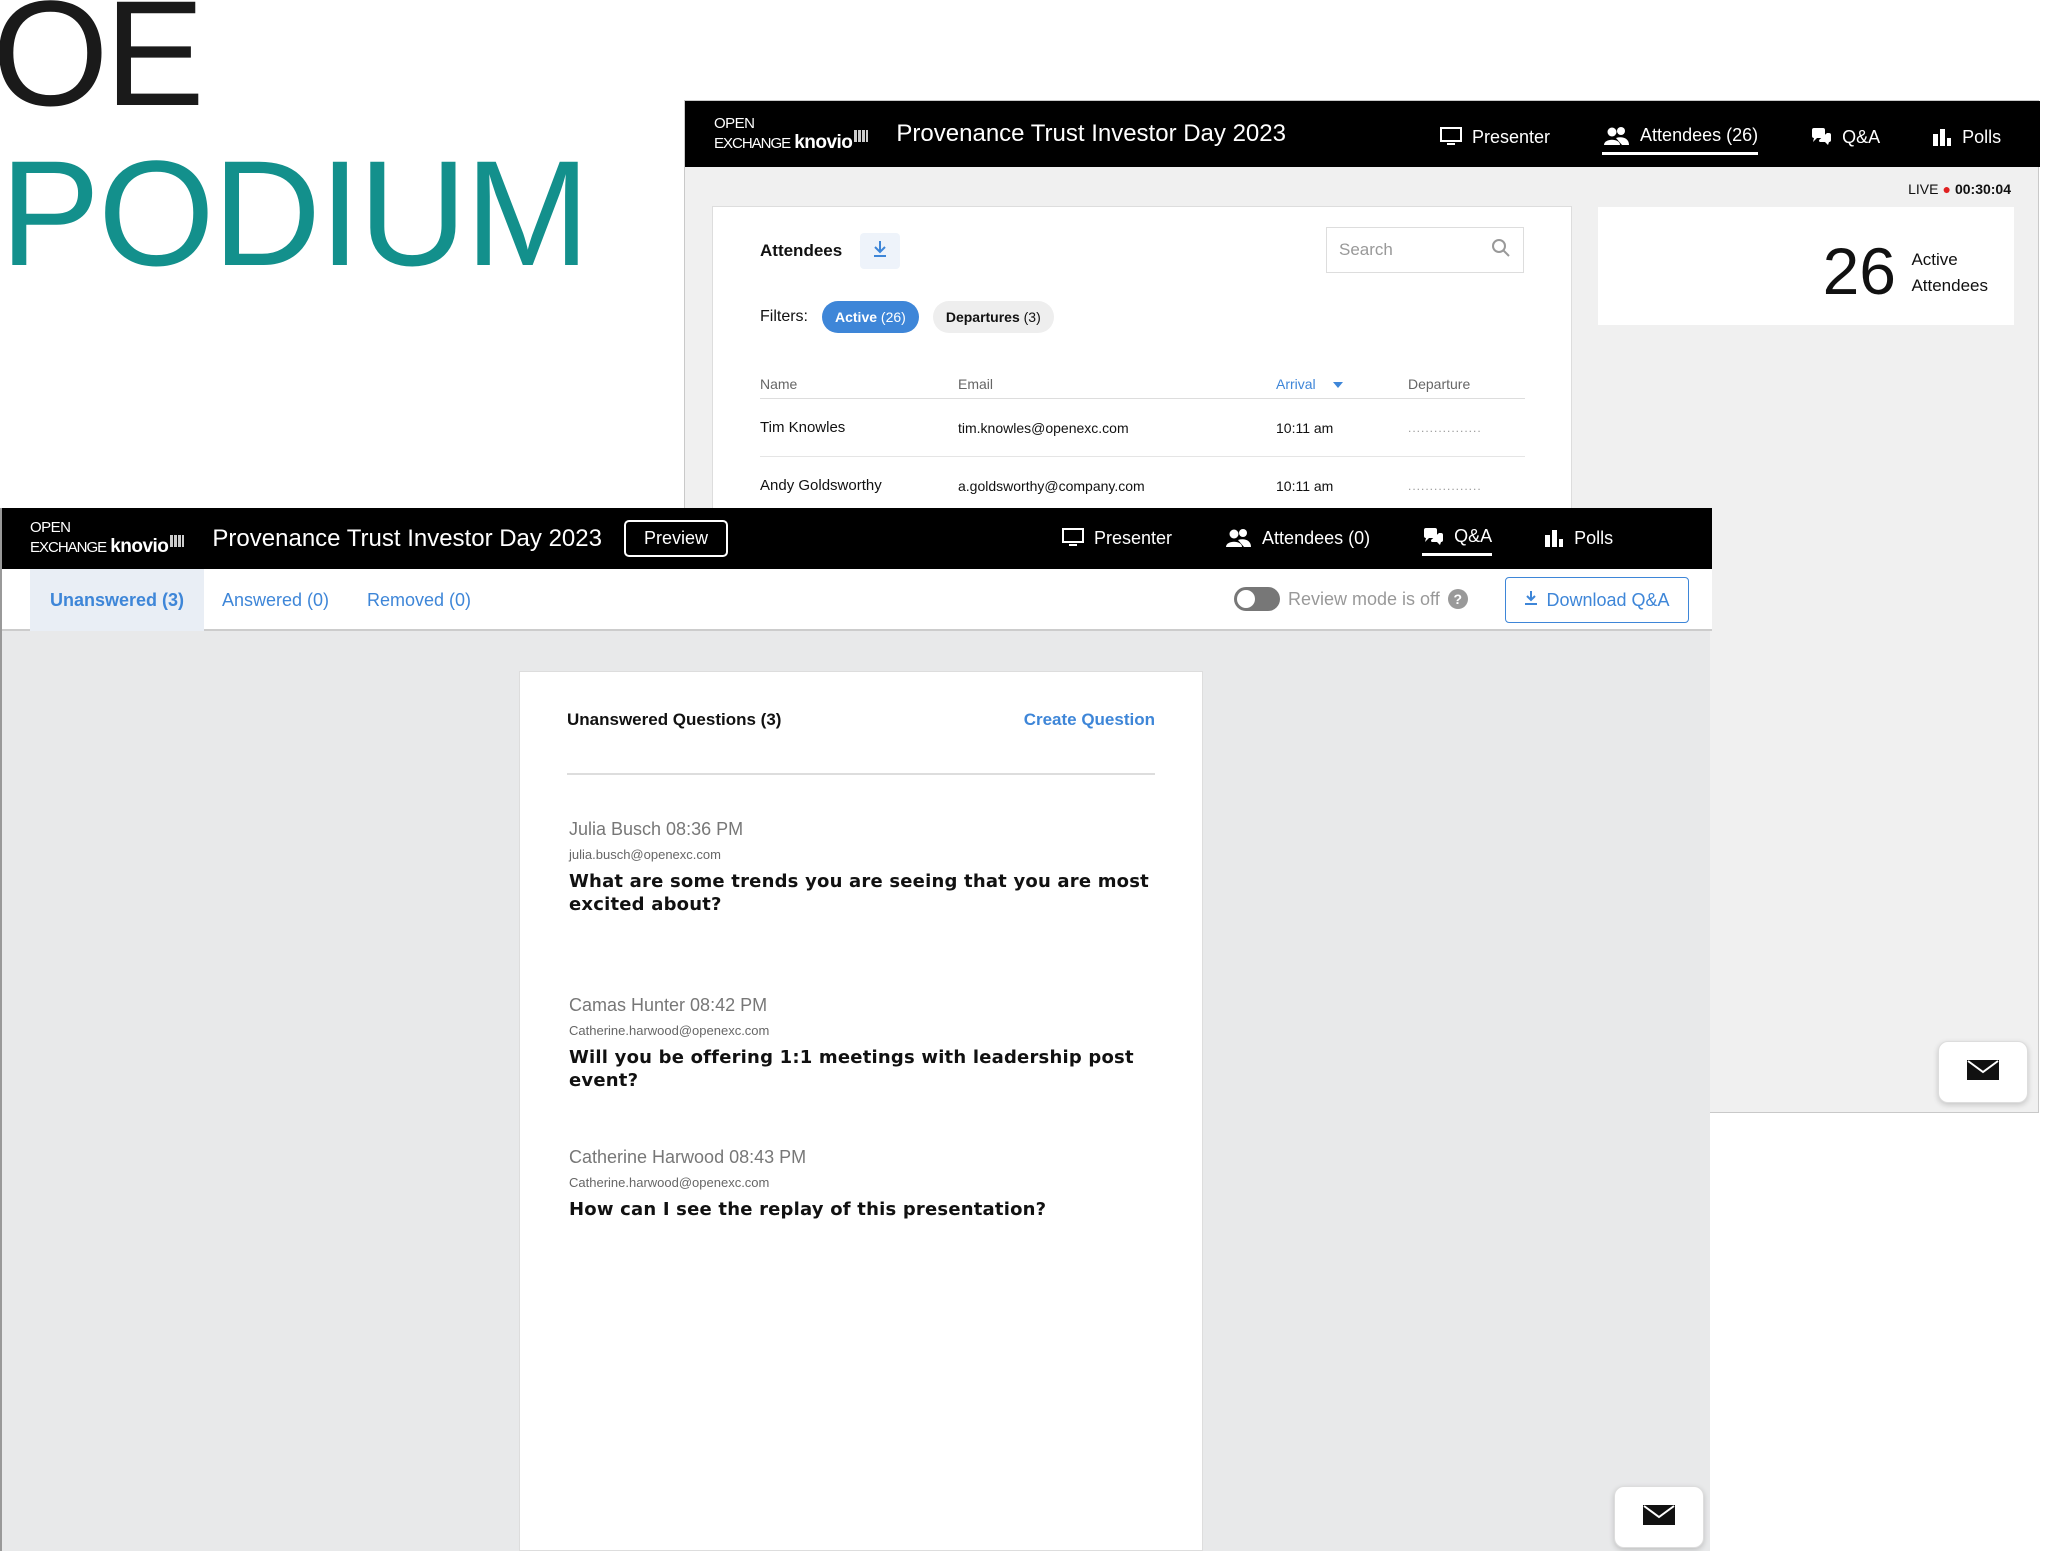 The image size is (2057, 1551). What do you see at coordinates (1238, 538) in the screenshot?
I see `people-icon` at bounding box center [1238, 538].